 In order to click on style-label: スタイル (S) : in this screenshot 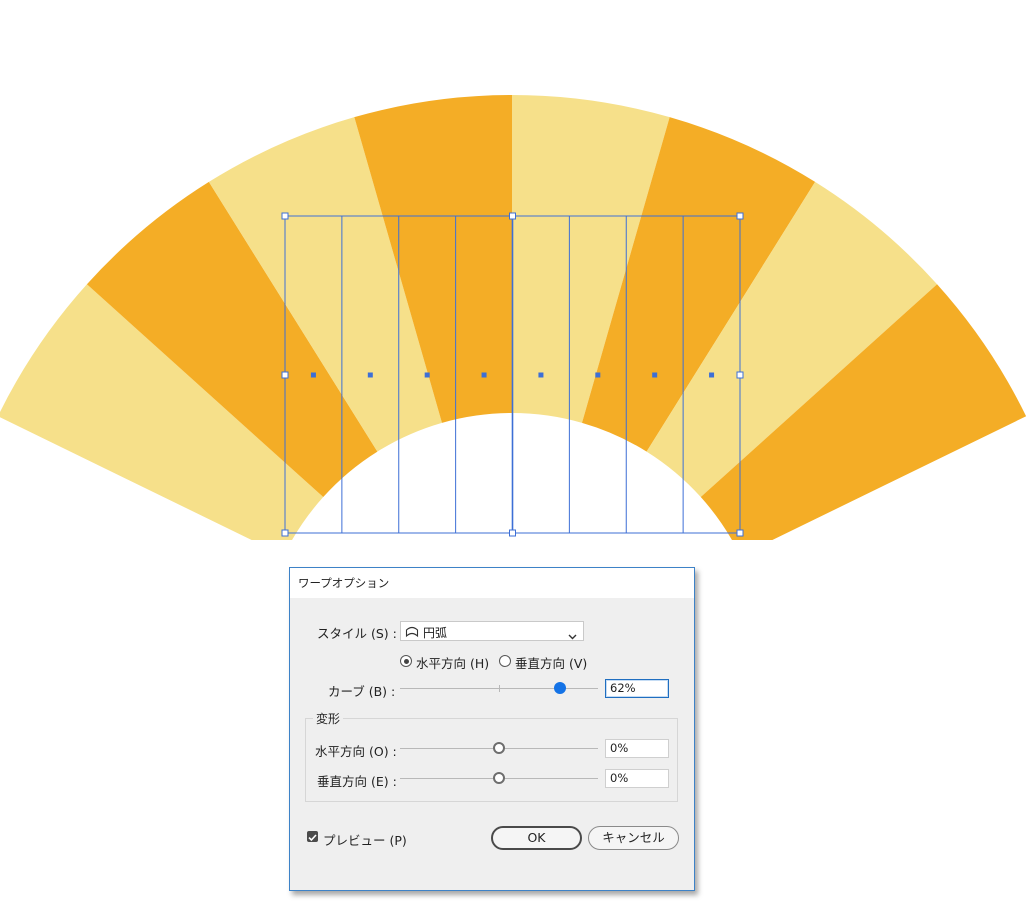, I will do `click(357, 633)`.